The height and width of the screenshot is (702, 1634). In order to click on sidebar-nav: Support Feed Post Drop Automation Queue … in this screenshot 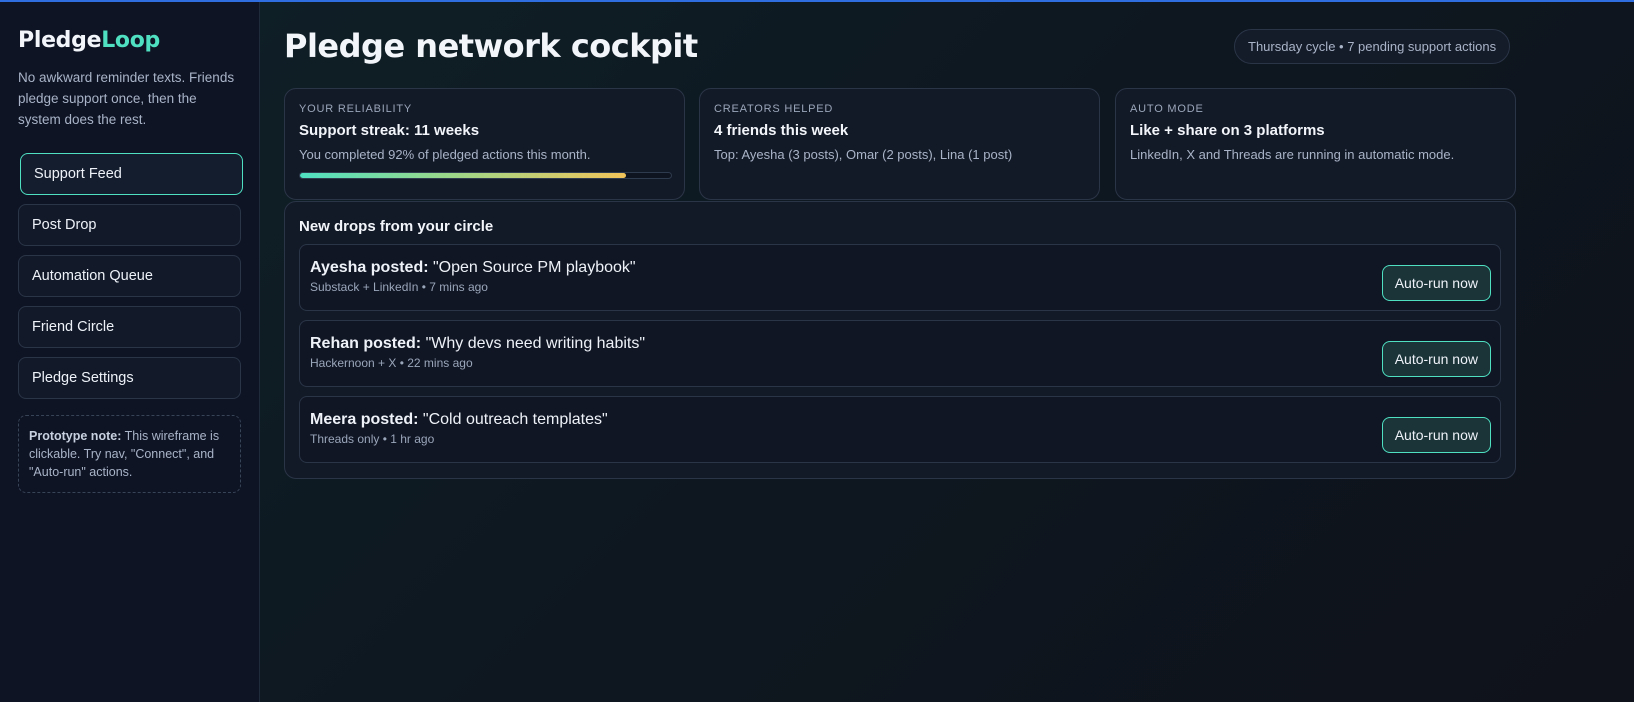, I will do `click(130, 276)`.